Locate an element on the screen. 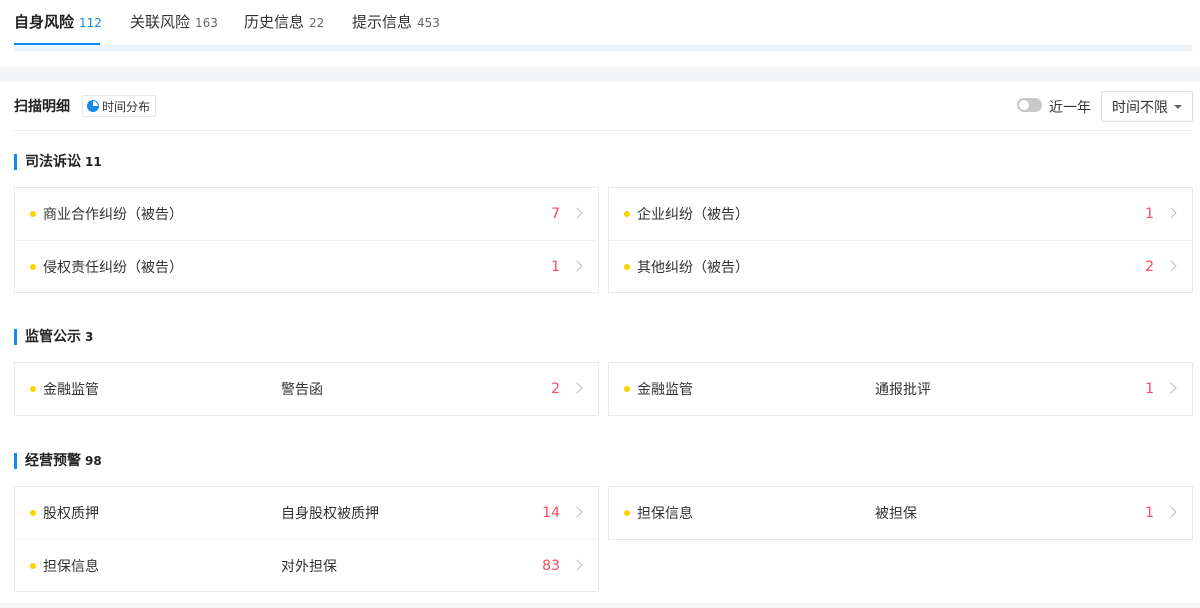  recent-year-toggle is located at coordinates (1029, 105).